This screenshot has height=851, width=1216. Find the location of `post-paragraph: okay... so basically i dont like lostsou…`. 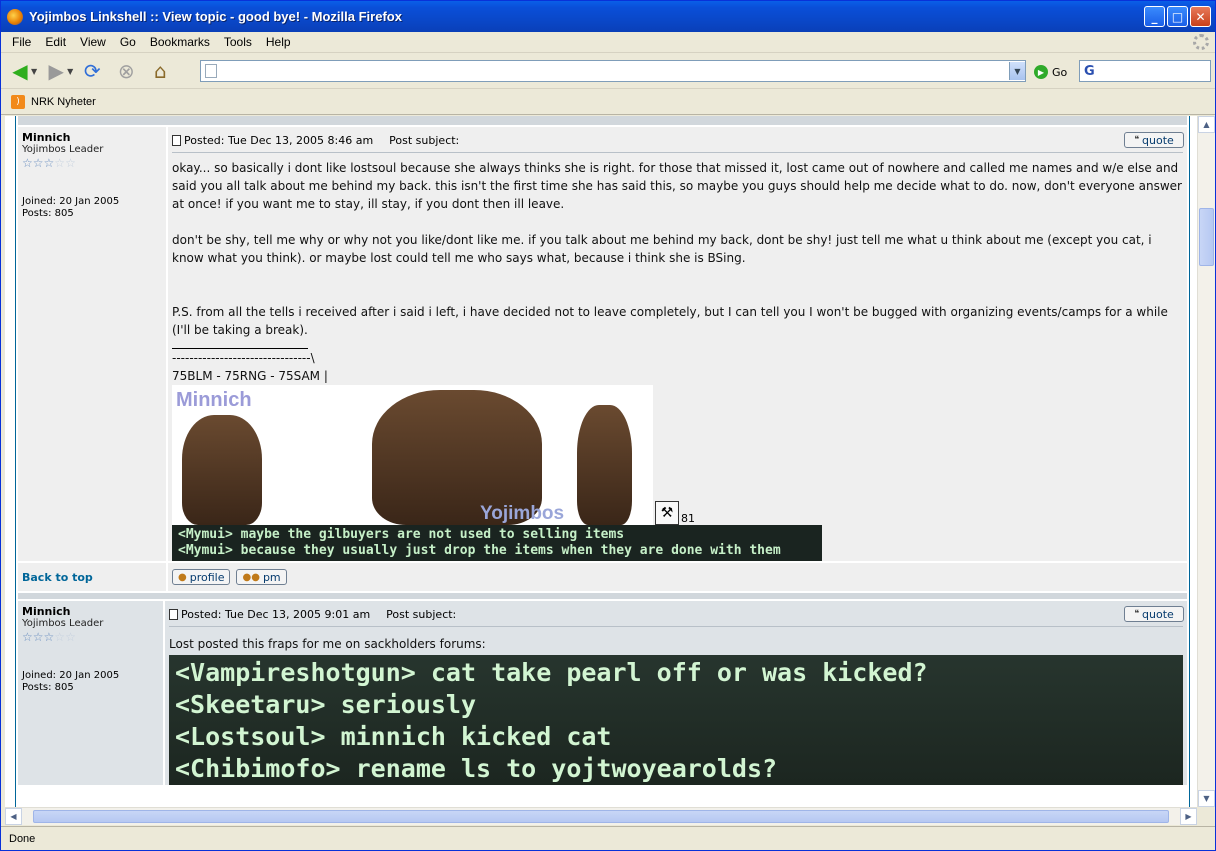

post-paragraph: okay... so basically i dont like lostsou… is located at coordinates (677, 186).